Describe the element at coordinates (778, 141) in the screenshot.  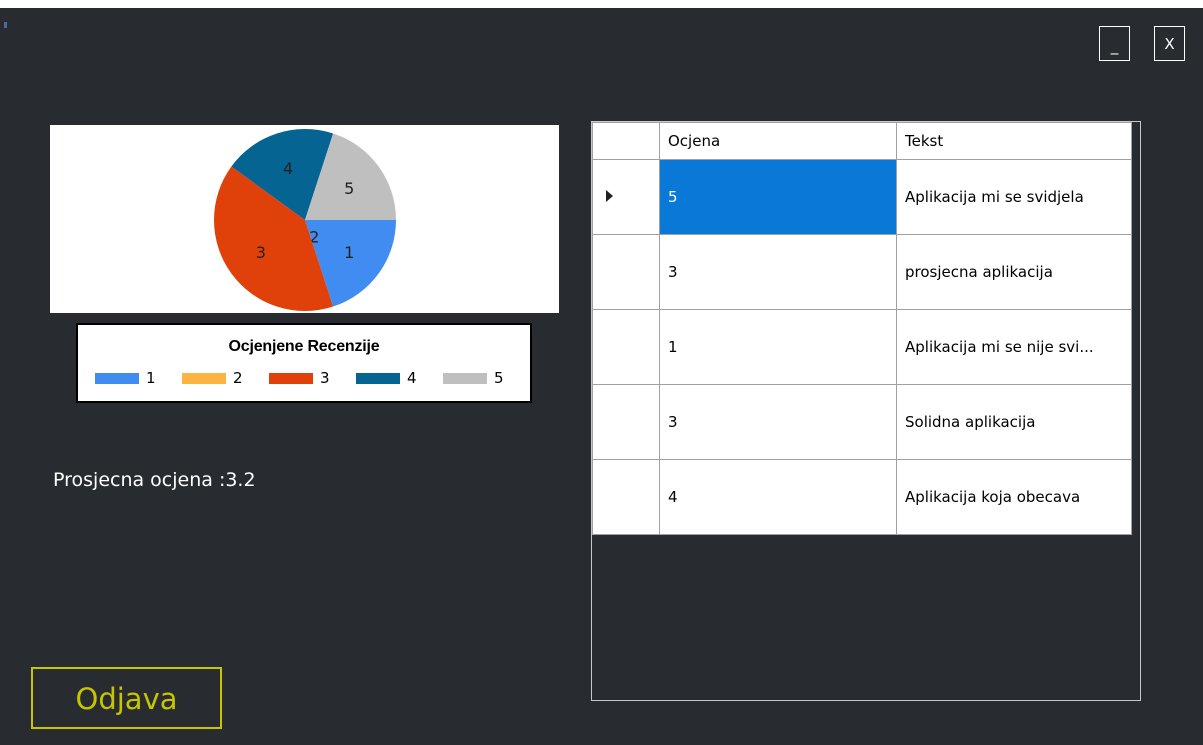
I see `column-header-ocjena: Ocjena` at that location.